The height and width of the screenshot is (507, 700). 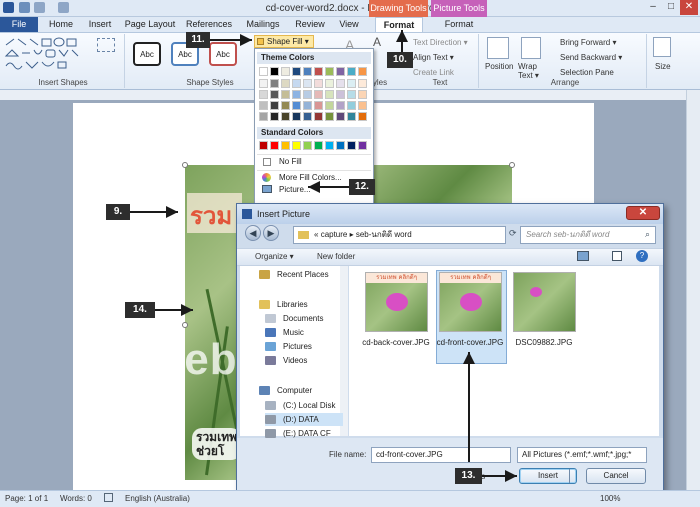 I want to click on callout-10: 10., so click(x=400, y=60).